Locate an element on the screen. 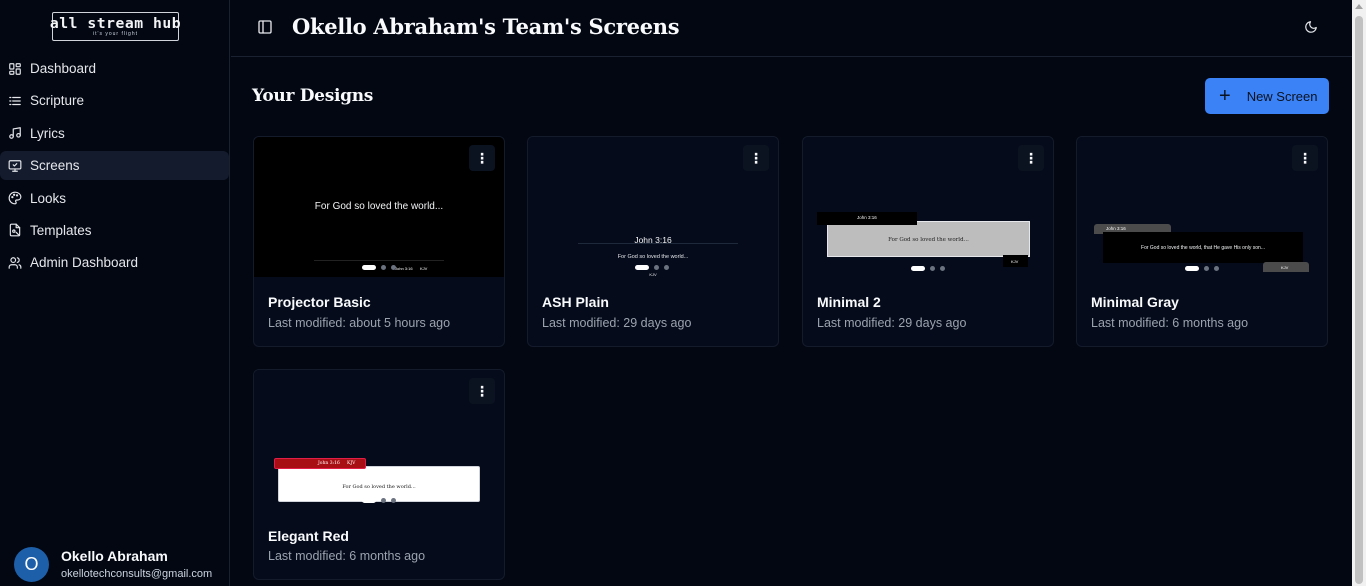 This screenshot has width=1366, height=586. sidebar-item-label: Admin Dashboard is located at coordinates (84, 263).